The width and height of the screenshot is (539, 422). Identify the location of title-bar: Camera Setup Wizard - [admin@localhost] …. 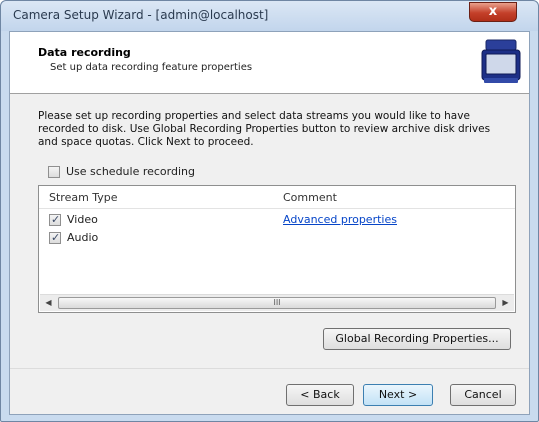
(269, 16).